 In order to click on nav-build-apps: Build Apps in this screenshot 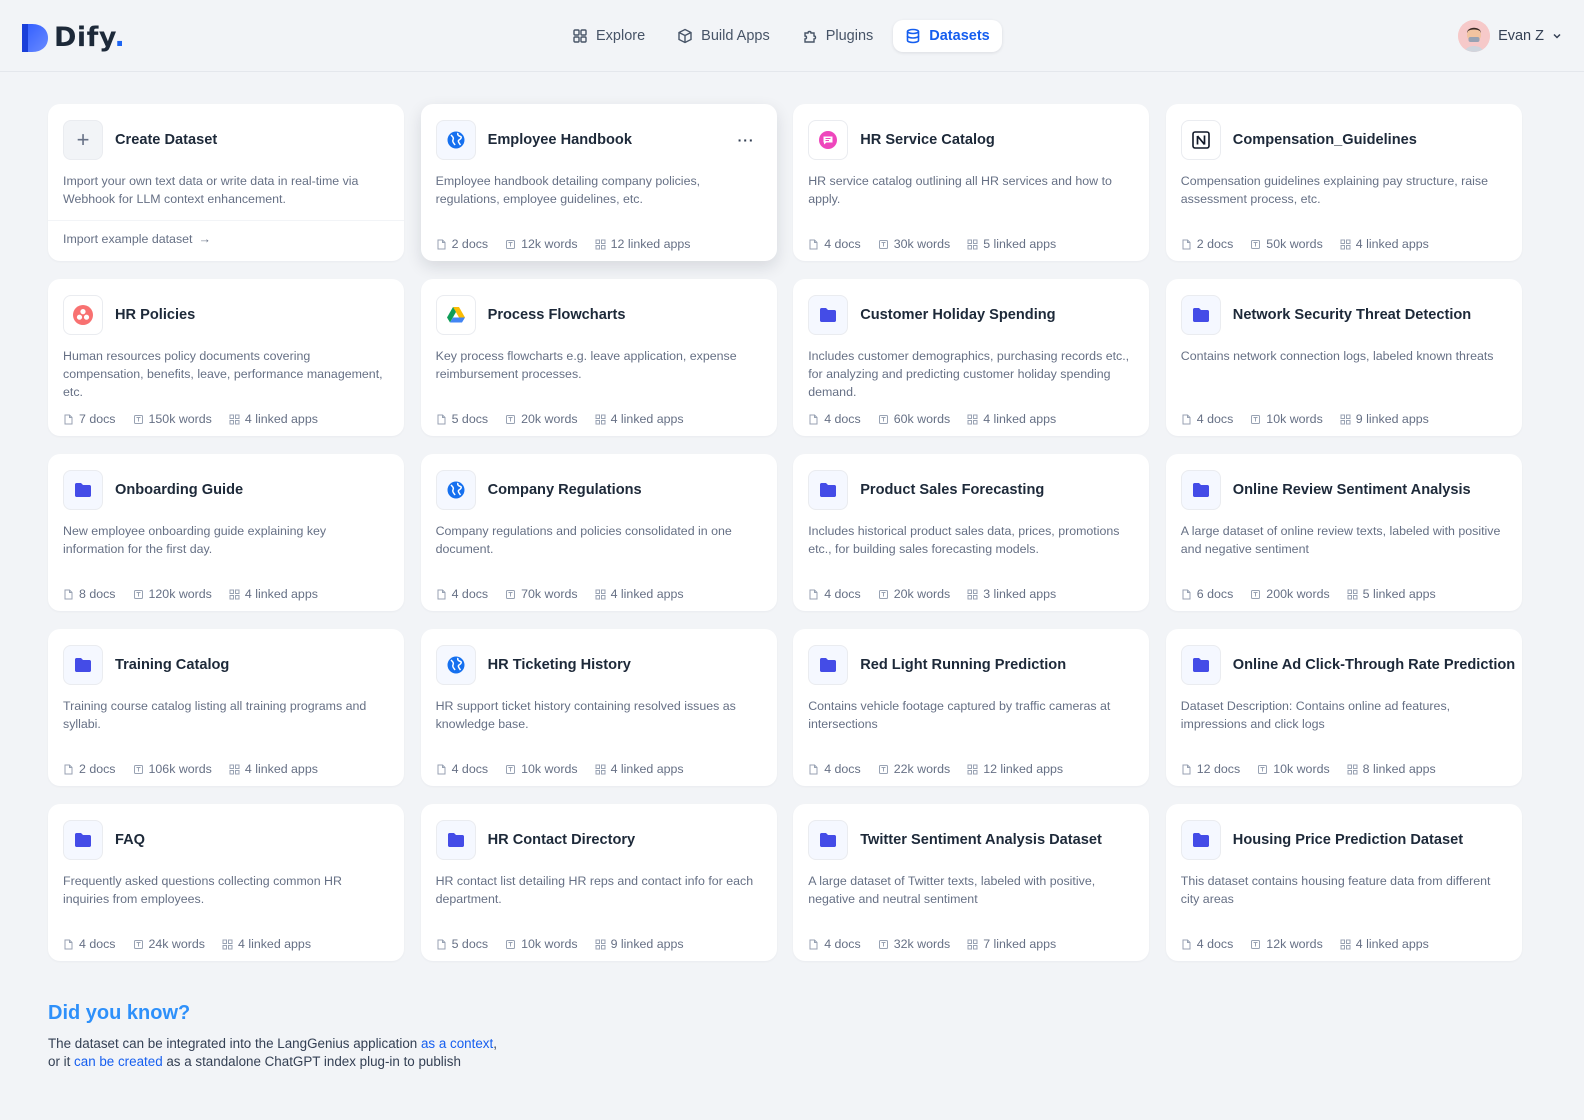, I will do `click(723, 36)`.